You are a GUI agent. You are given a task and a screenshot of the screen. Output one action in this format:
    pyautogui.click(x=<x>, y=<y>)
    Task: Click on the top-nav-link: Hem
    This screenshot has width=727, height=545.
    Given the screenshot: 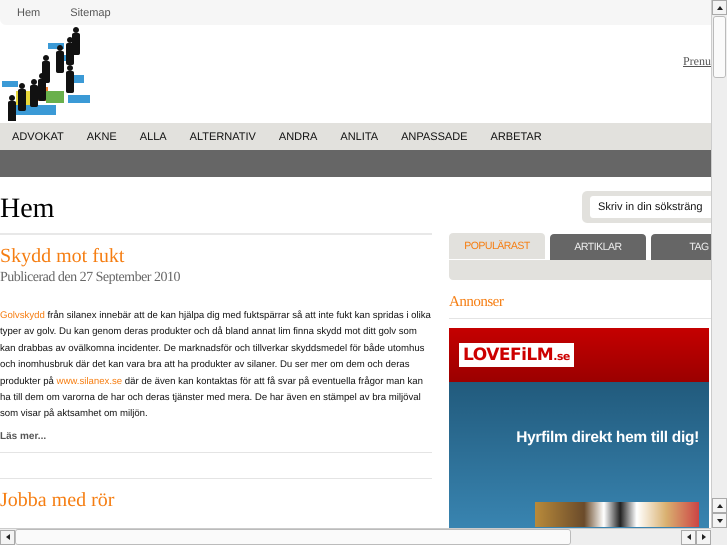 What is the action you would take?
    pyautogui.click(x=28, y=12)
    